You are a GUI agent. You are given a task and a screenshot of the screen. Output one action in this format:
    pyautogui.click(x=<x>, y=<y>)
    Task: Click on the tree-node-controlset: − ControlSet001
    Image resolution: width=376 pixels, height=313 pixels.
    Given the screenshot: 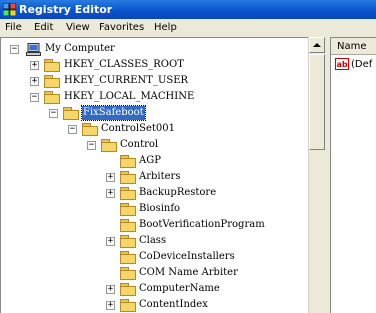 What is the action you would take?
    pyautogui.click(x=151, y=130)
    